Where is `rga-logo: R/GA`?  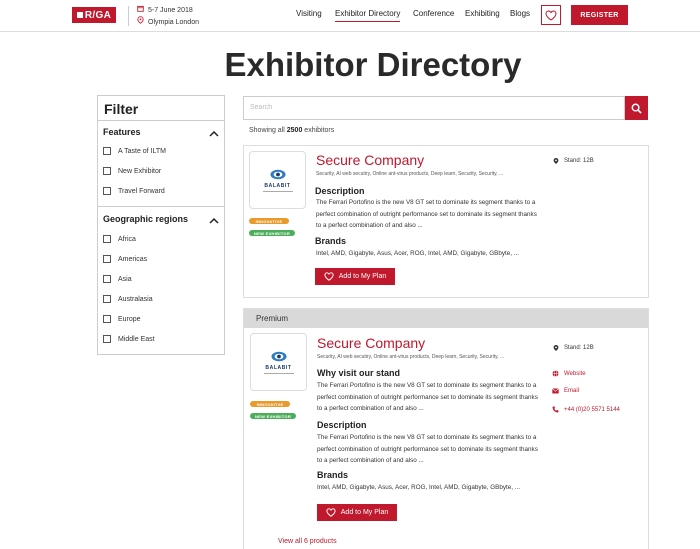 rga-logo: R/GA is located at coordinates (94, 15).